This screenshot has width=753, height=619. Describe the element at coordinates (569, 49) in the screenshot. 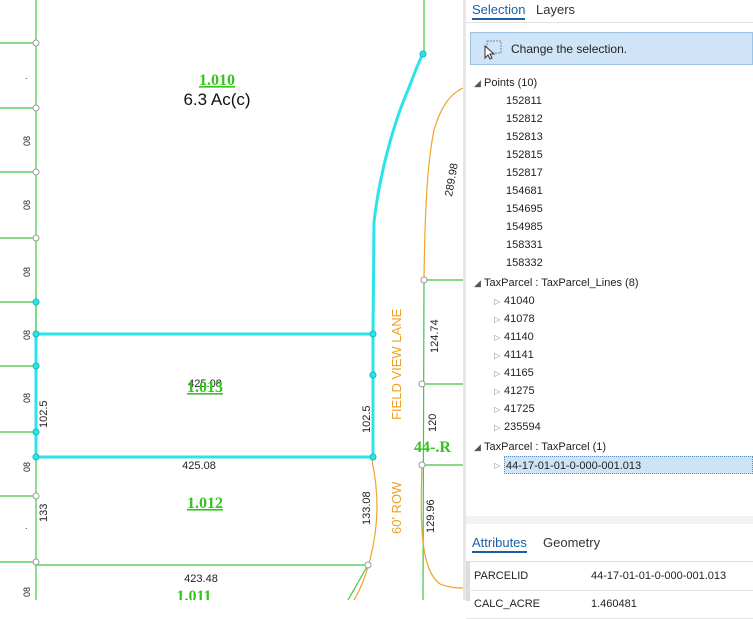

I see `change-selection-label: Change the selection.` at that location.